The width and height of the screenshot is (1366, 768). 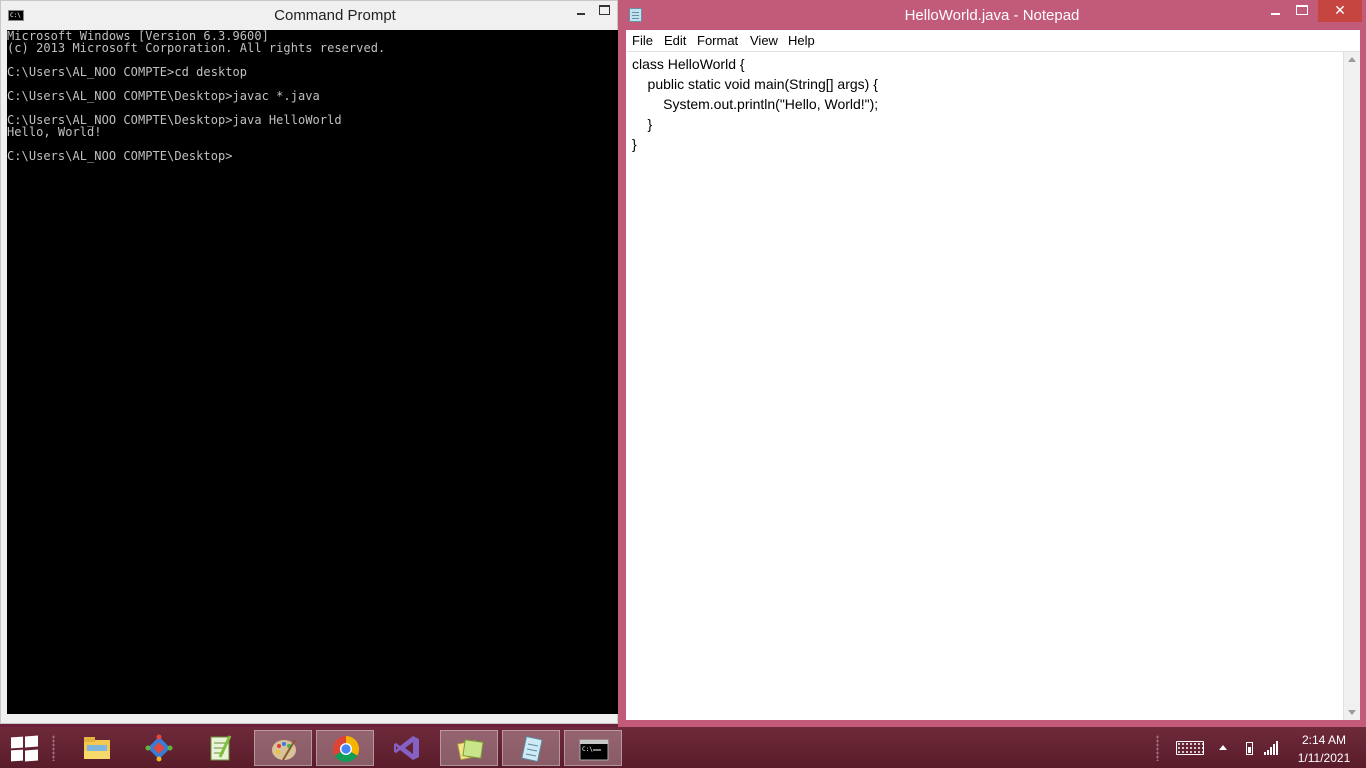 I want to click on palette-icon, so click(x=284, y=750).